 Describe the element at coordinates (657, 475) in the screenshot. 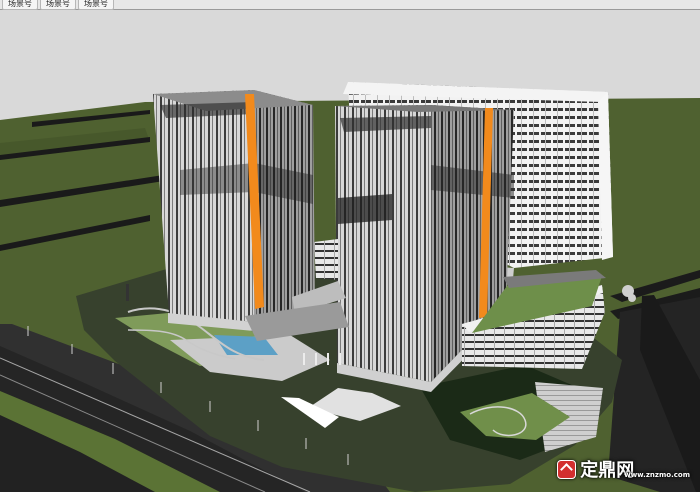

I see `watermark-url: www.znzmo.com` at that location.